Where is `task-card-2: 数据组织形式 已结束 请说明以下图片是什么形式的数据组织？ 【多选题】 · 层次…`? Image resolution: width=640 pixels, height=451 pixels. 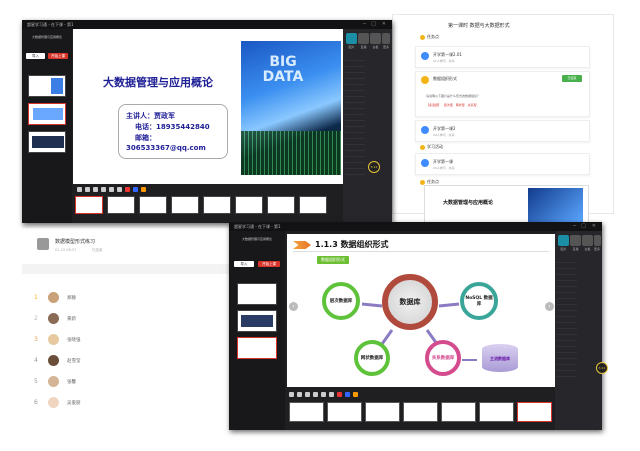 task-card-2: 数据组织形式 已结束 请说明以下图片是什么形式的数据组织？ 【多选题】 · 层次… is located at coordinates (502, 94).